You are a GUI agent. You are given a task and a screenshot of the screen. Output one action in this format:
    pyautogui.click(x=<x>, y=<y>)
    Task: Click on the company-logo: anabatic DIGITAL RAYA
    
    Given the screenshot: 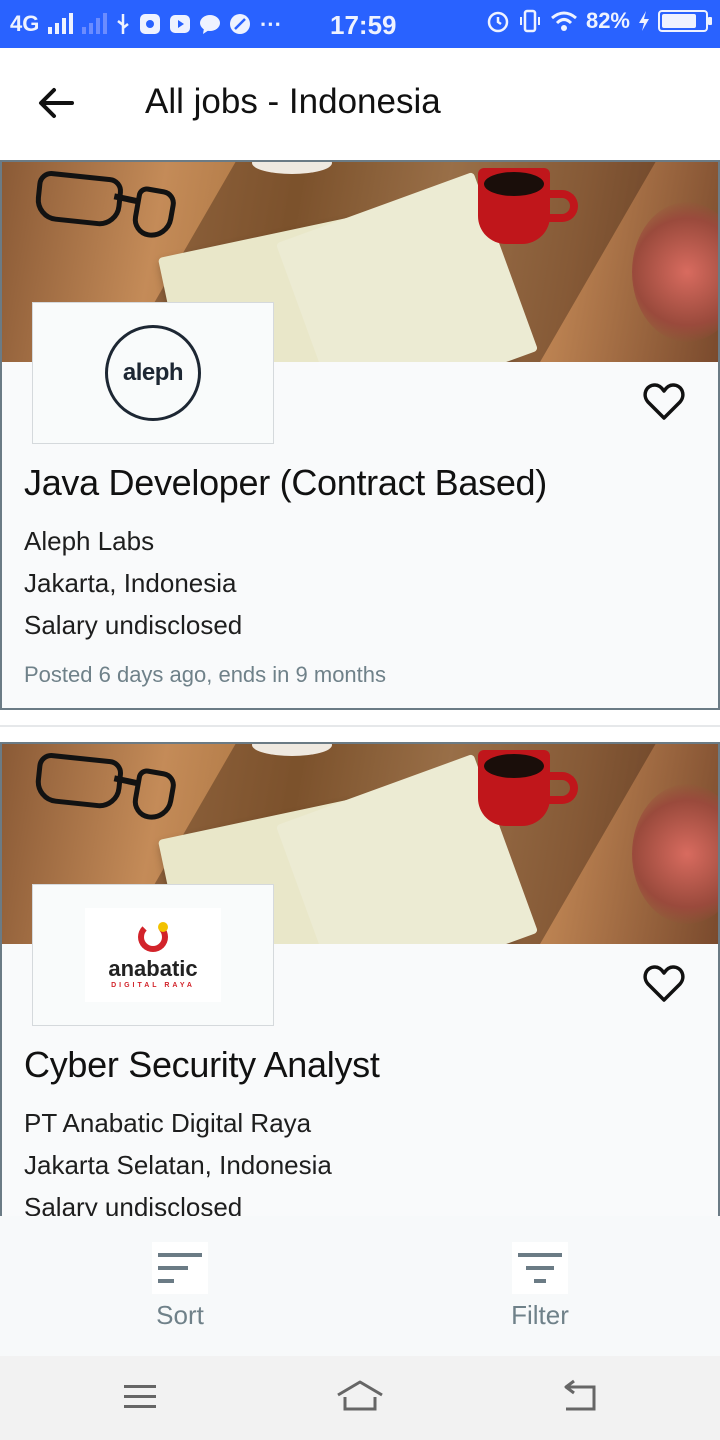 What is the action you would take?
    pyautogui.click(x=153, y=955)
    